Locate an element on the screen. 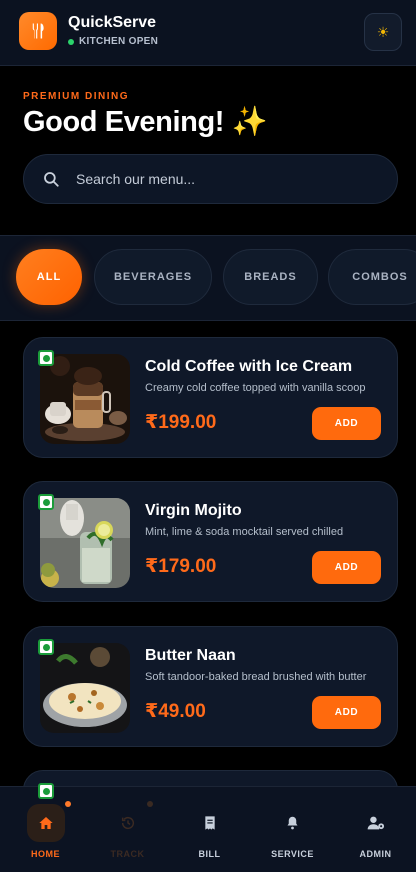  kitchen-status: KITCHEN OPEN is located at coordinates (113, 41).